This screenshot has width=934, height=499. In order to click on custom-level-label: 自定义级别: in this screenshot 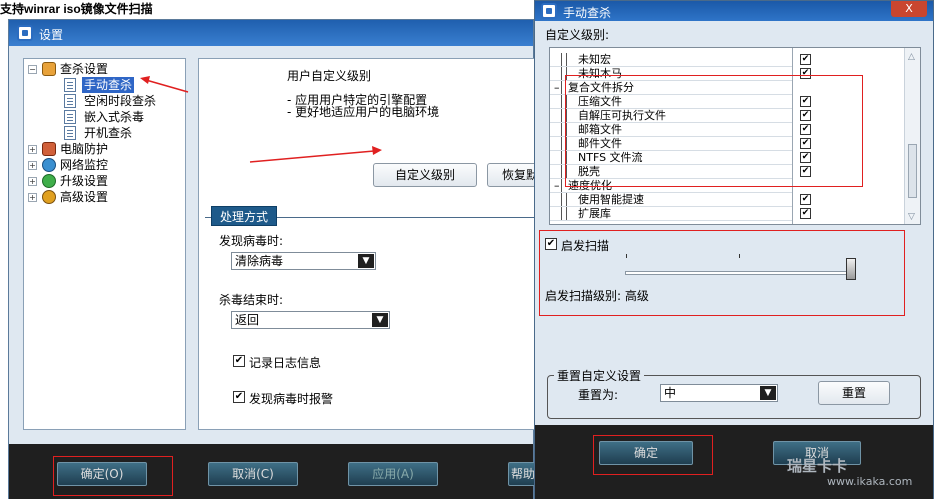, I will do `click(577, 35)`.